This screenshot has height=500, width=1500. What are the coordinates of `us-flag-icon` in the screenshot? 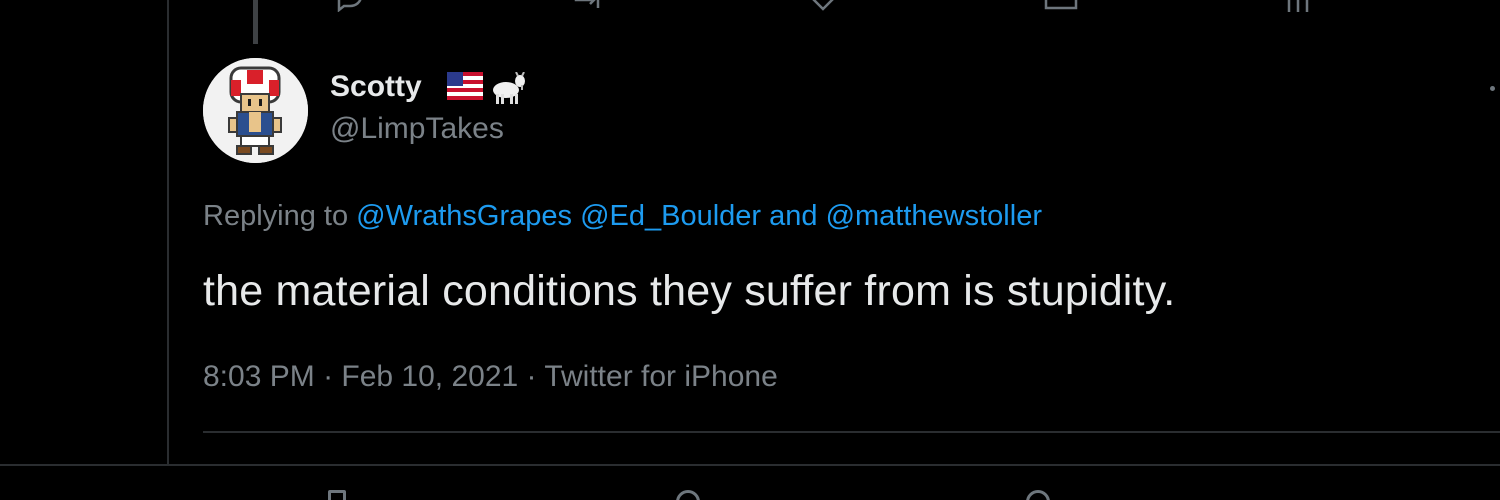 It's located at (465, 88).